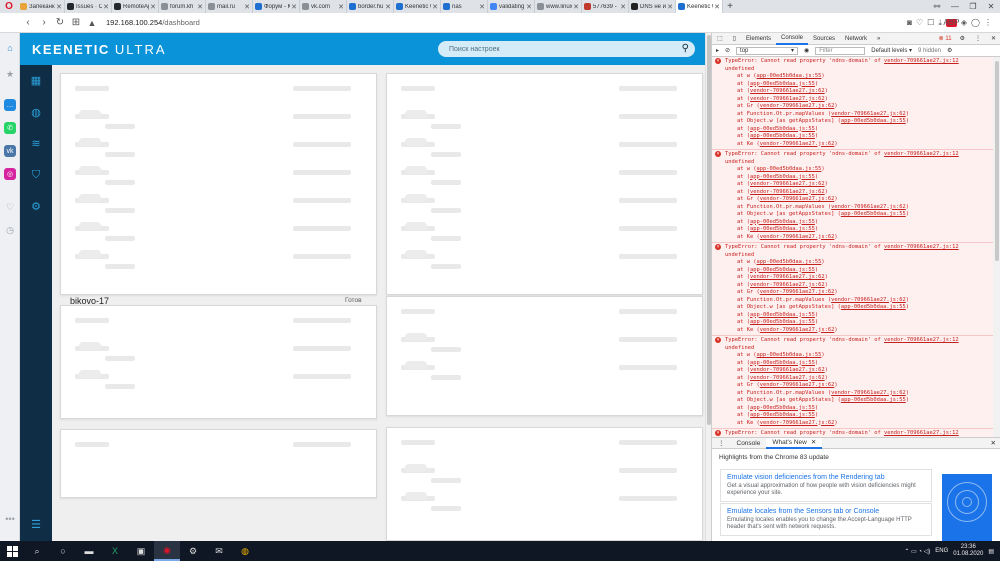  I want to click on home-icon: ⌂, so click(10, 48).